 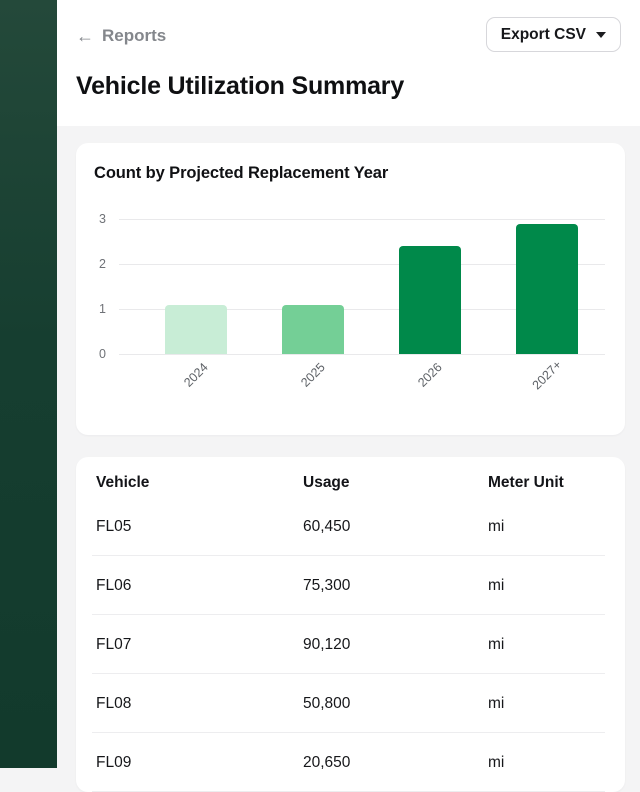 I want to click on column-header-meter-unit: Meter Unit, so click(x=526, y=482).